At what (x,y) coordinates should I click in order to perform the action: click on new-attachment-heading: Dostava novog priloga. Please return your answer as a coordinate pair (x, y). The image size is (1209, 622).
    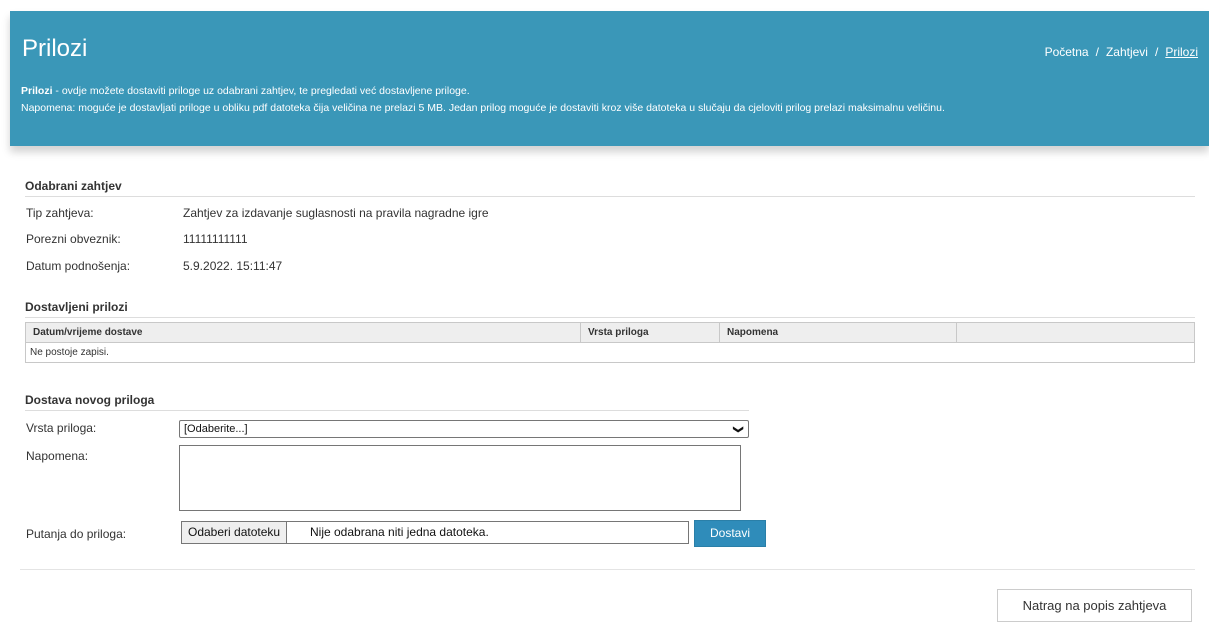
    Looking at the image, I should click on (387, 402).